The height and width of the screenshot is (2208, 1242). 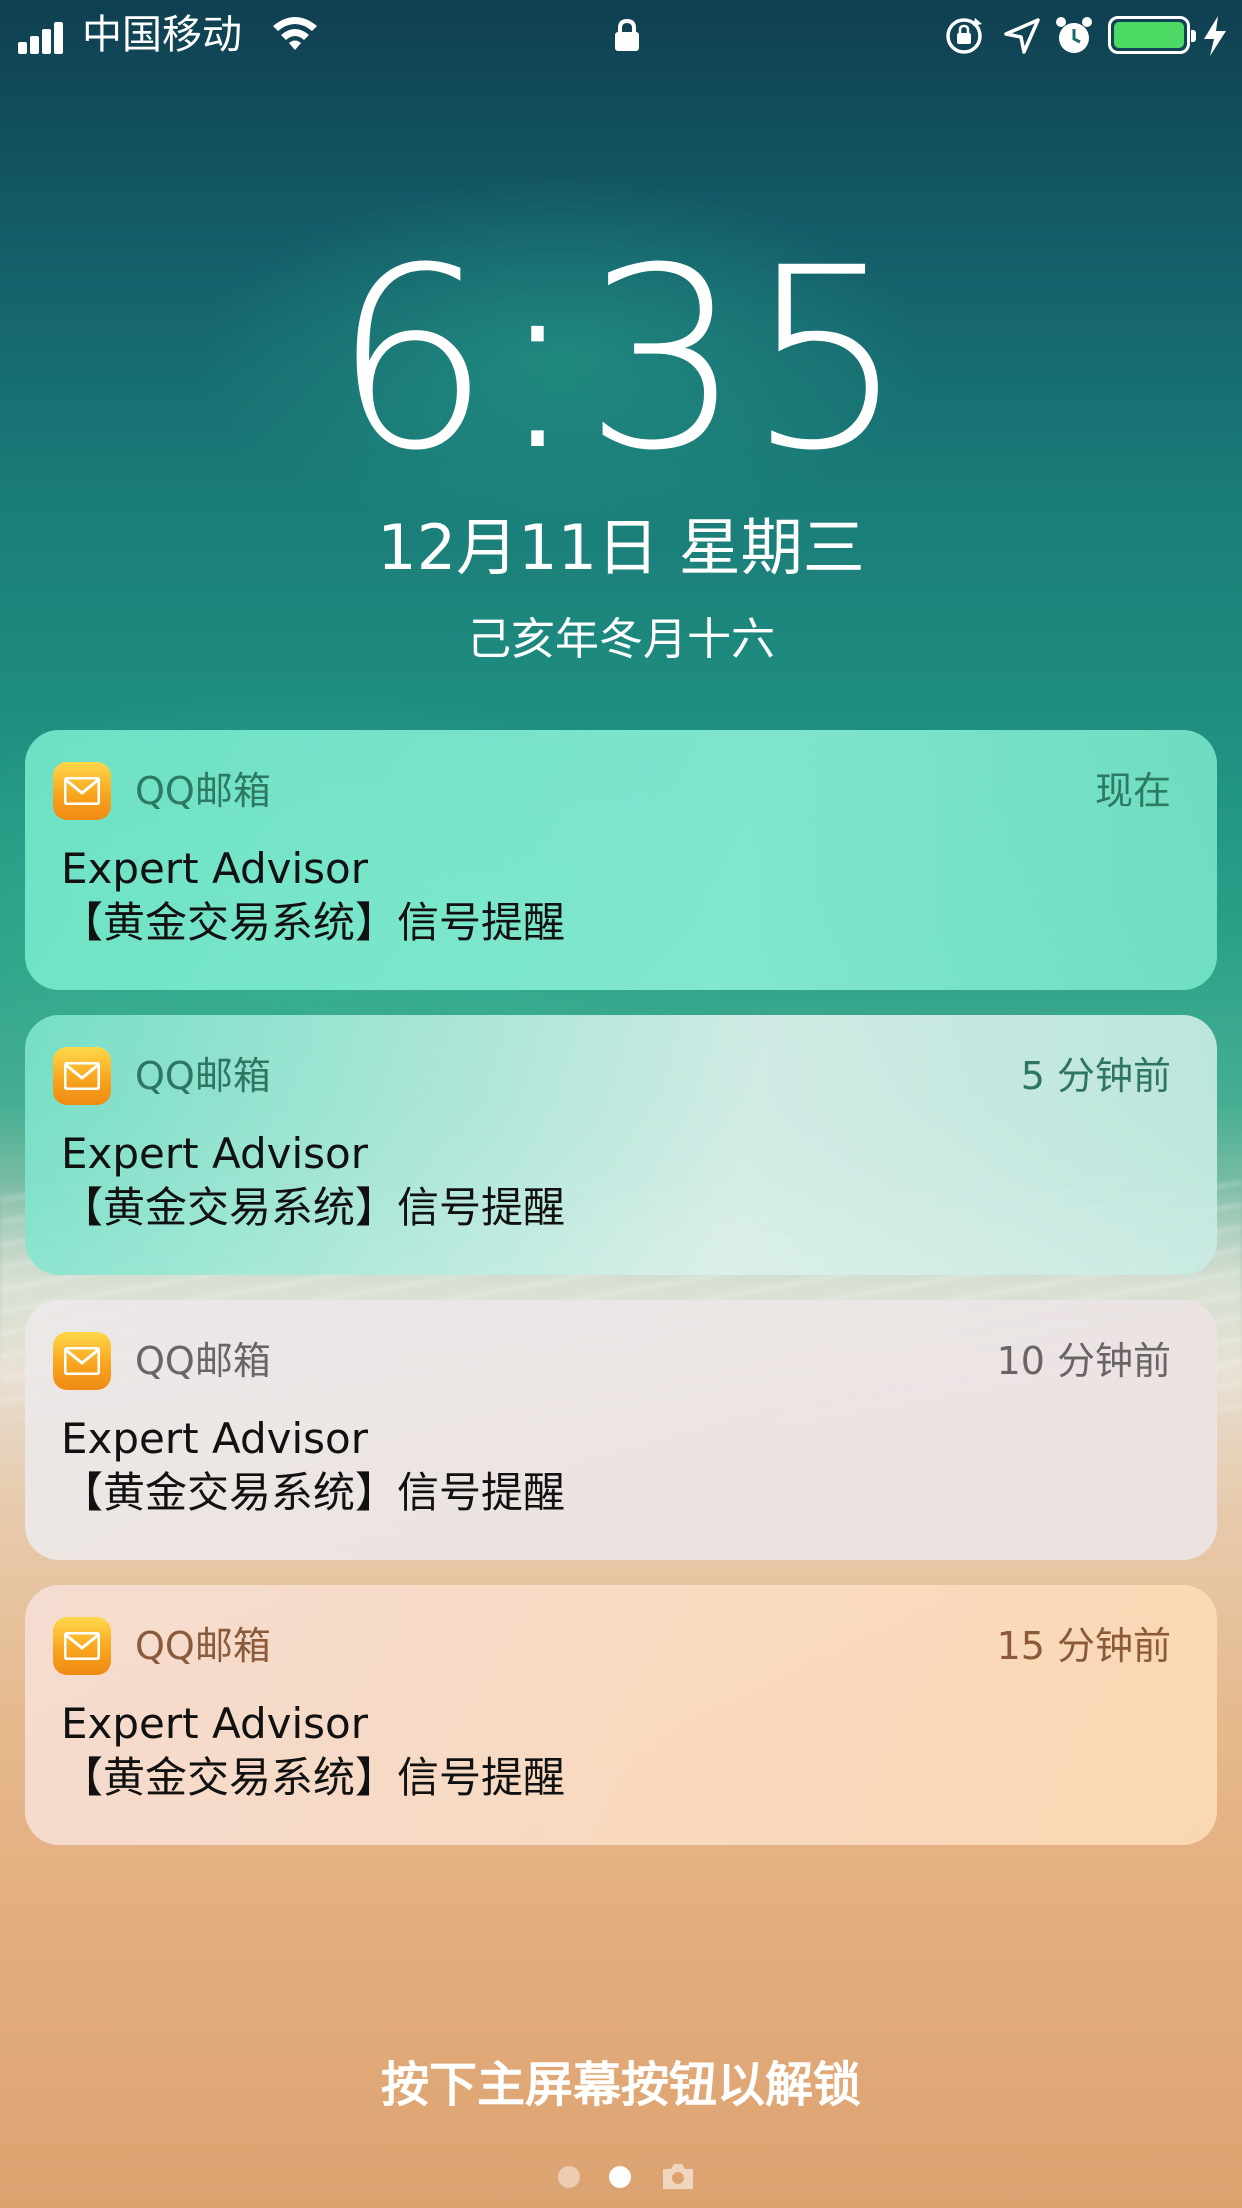 What do you see at coordinates (964, 36) in the screenshot?
I see `orientation-lock-icon` at bounding box center [964, 36].